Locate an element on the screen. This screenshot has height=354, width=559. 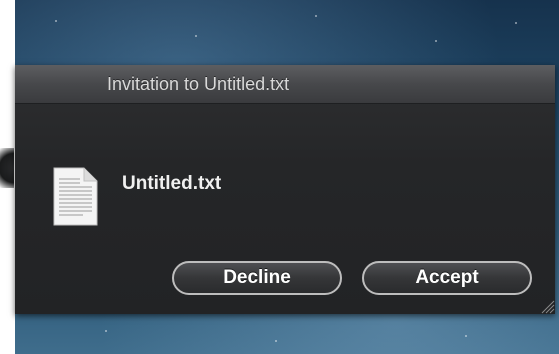
file-name: Untitled.txt is located at coordinates (172, 183).